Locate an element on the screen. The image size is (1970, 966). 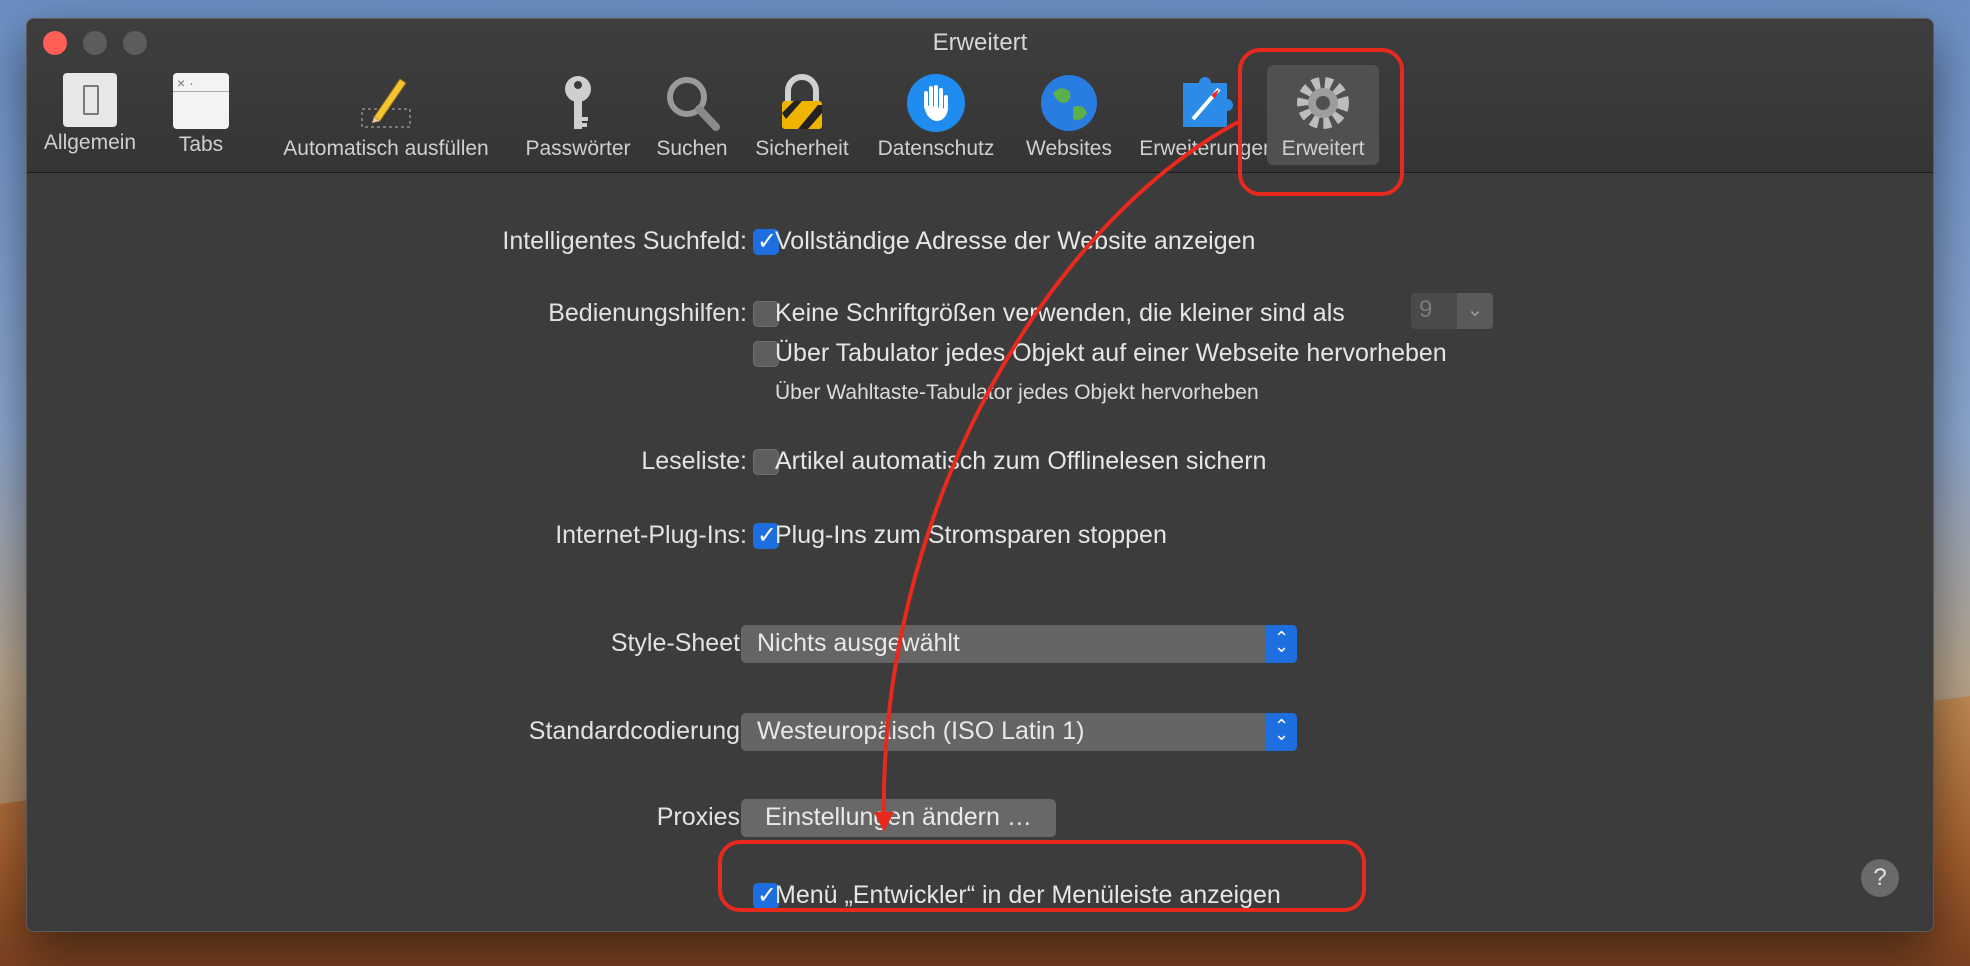
tab-security: Sicherheit is located at coordinates (802, 115).